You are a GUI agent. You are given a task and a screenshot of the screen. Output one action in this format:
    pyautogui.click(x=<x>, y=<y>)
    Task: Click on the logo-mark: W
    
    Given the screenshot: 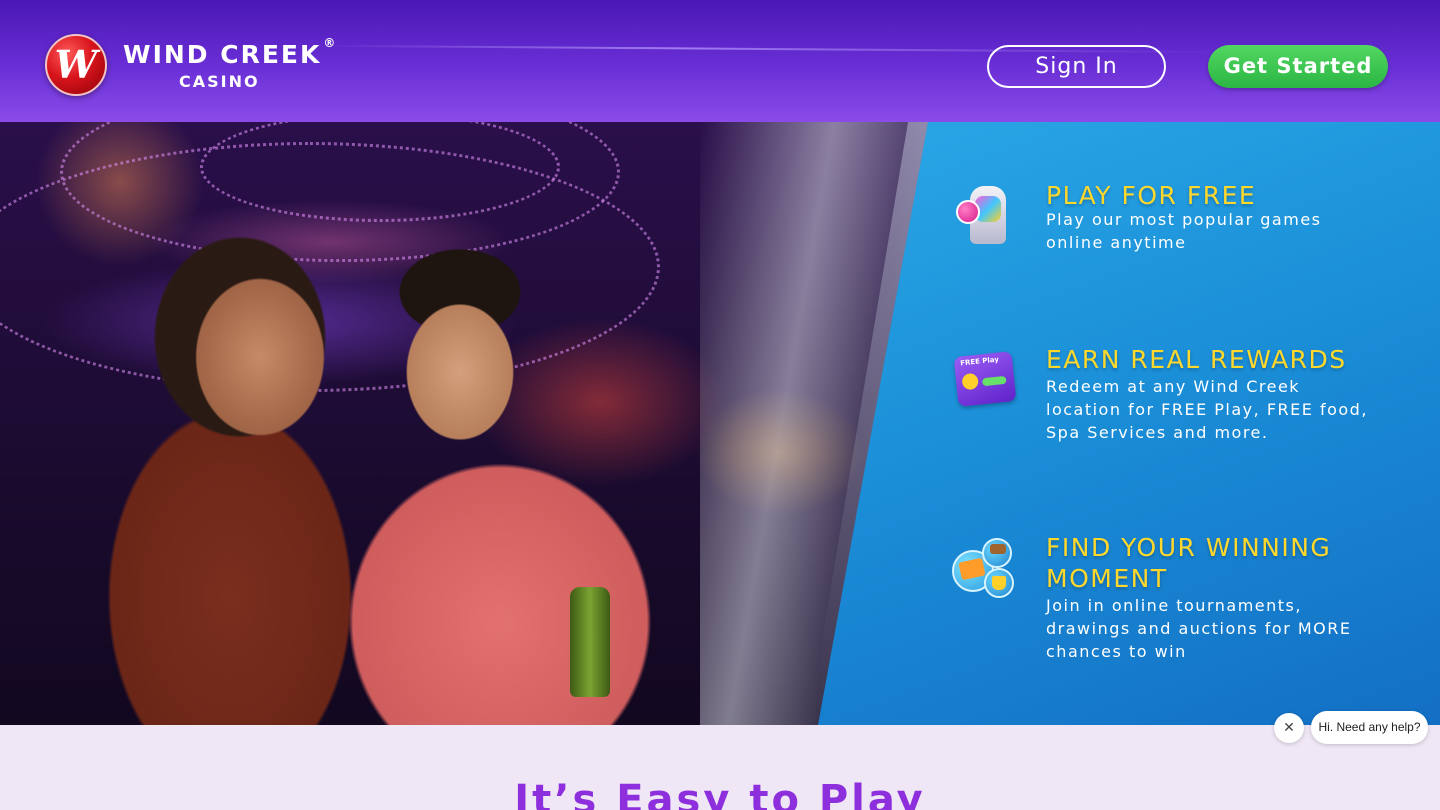 What is the action you would take?
    pyautogui.click(x=76, y=64)
    